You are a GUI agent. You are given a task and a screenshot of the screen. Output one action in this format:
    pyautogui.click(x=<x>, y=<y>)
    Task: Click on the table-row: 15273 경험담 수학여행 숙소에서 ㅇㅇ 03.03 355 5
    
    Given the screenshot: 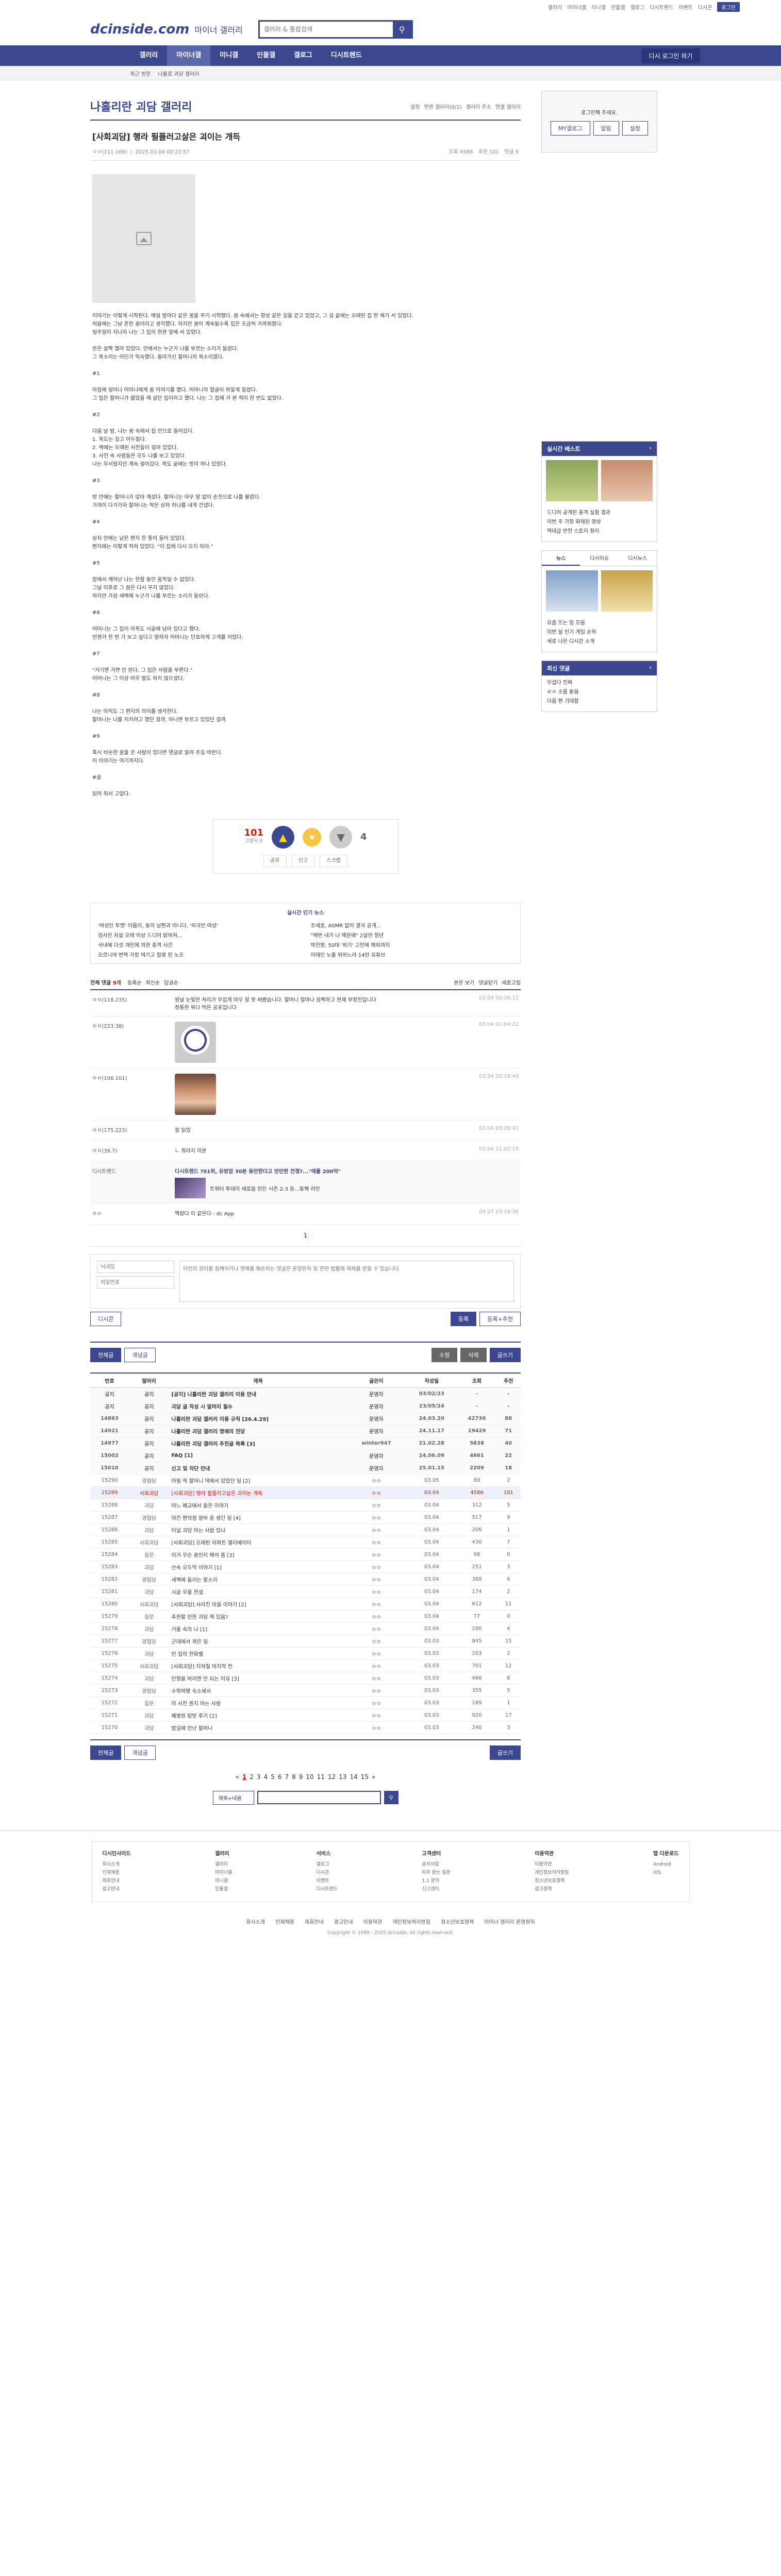 What is the action you would take?
    pyautogui.click(x=305, y=1690)
    